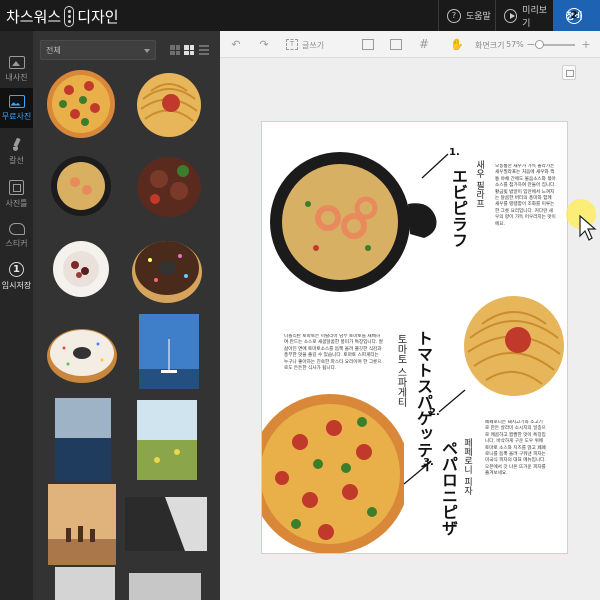 Image resolution: width=600 pixels, height=600 pixels. Describe the element at coordinates (34, 16) in the screenshot. I see `app-name: 차스워스` at that location.